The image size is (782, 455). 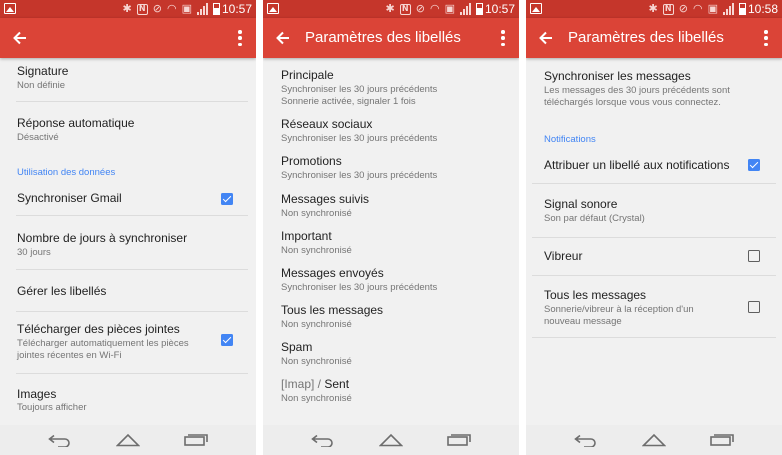 I want to click on images-title: Images, so click(x=37, y=394).